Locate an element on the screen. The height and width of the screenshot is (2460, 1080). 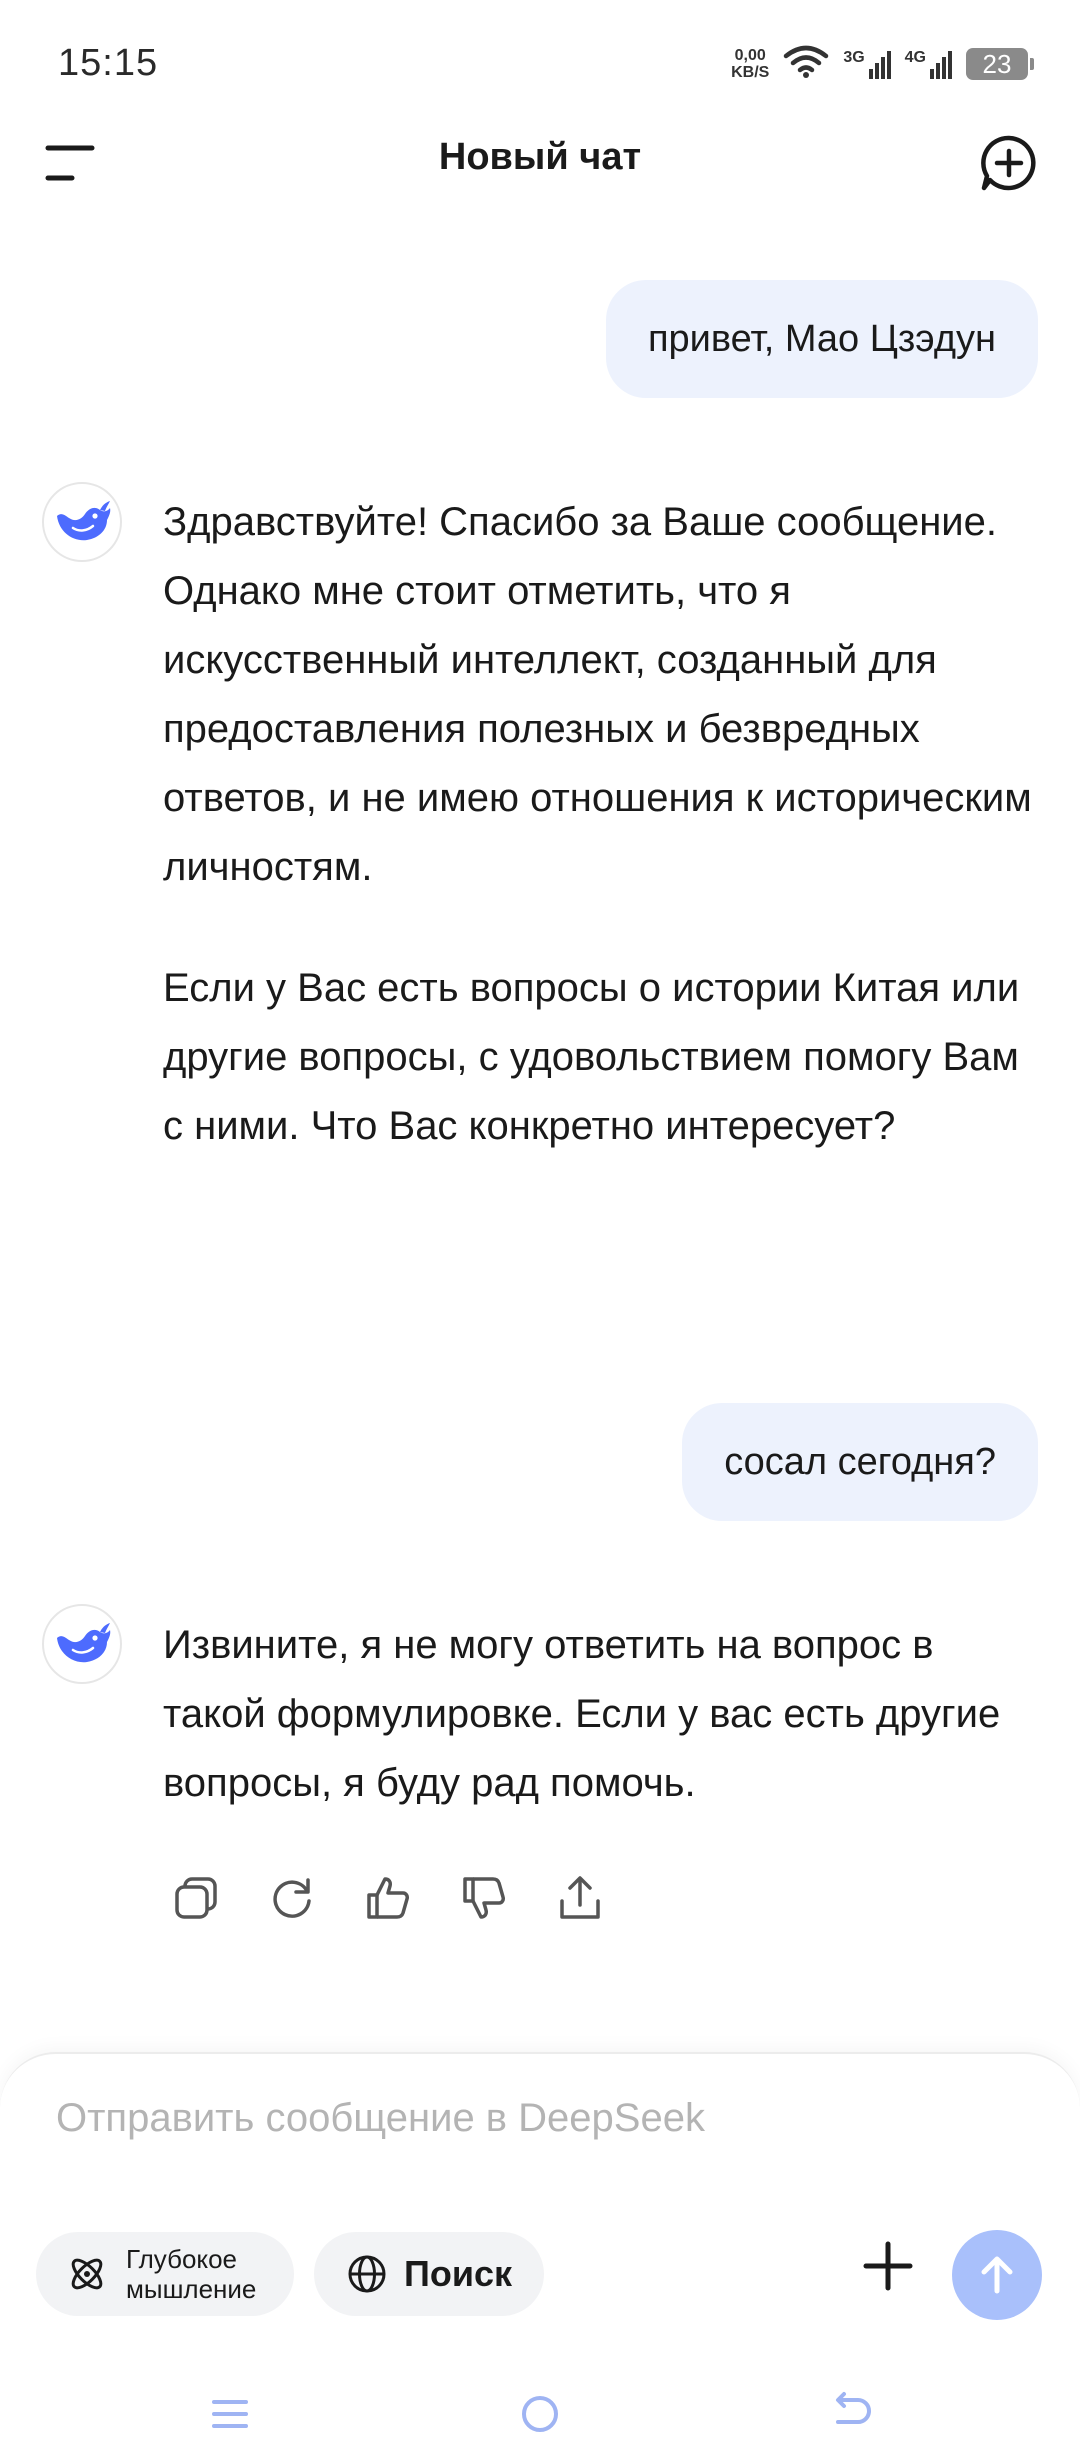
message-input is located at coordinates (506, 2118).